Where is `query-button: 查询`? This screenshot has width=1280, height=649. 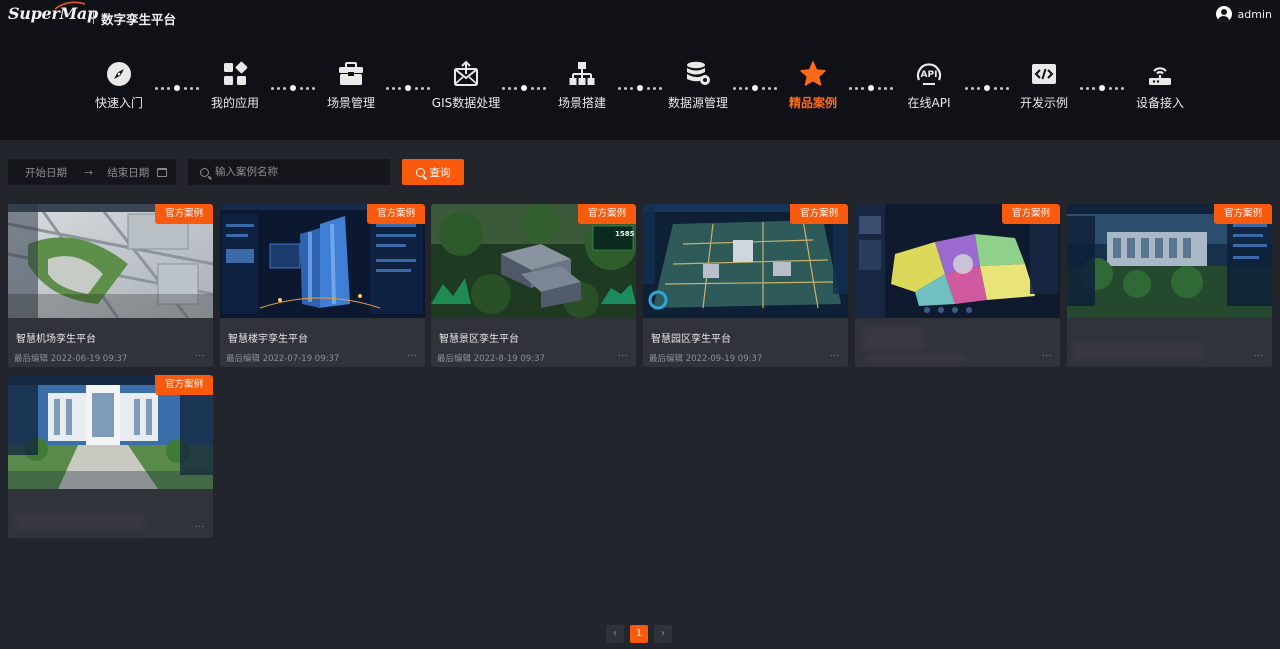 query-button: 查询 is located at coordinates (433, 172).